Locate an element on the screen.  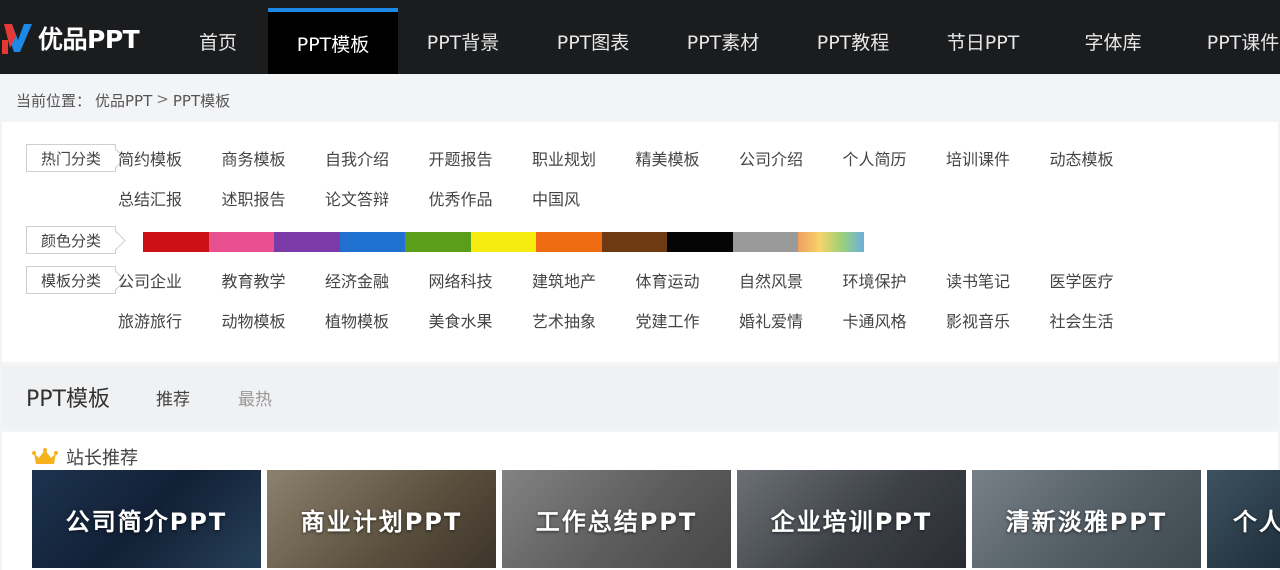
hot-category-item: 培训课件 is located at coordinates (998, 170).